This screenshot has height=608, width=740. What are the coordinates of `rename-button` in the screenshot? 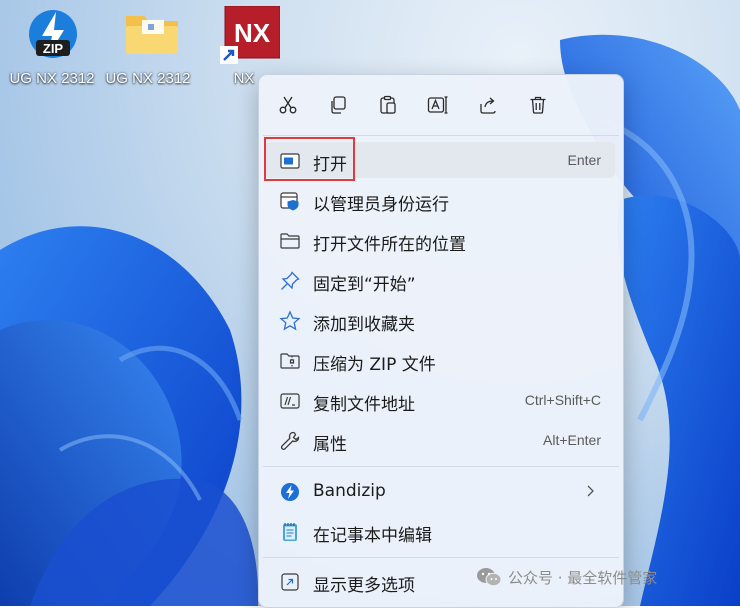 It's located at (438, 105).